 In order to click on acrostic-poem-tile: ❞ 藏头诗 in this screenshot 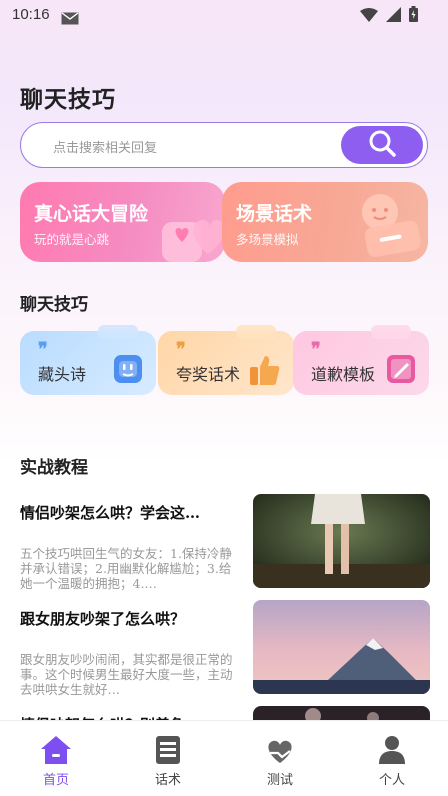, I will do `click(88, 360)`.